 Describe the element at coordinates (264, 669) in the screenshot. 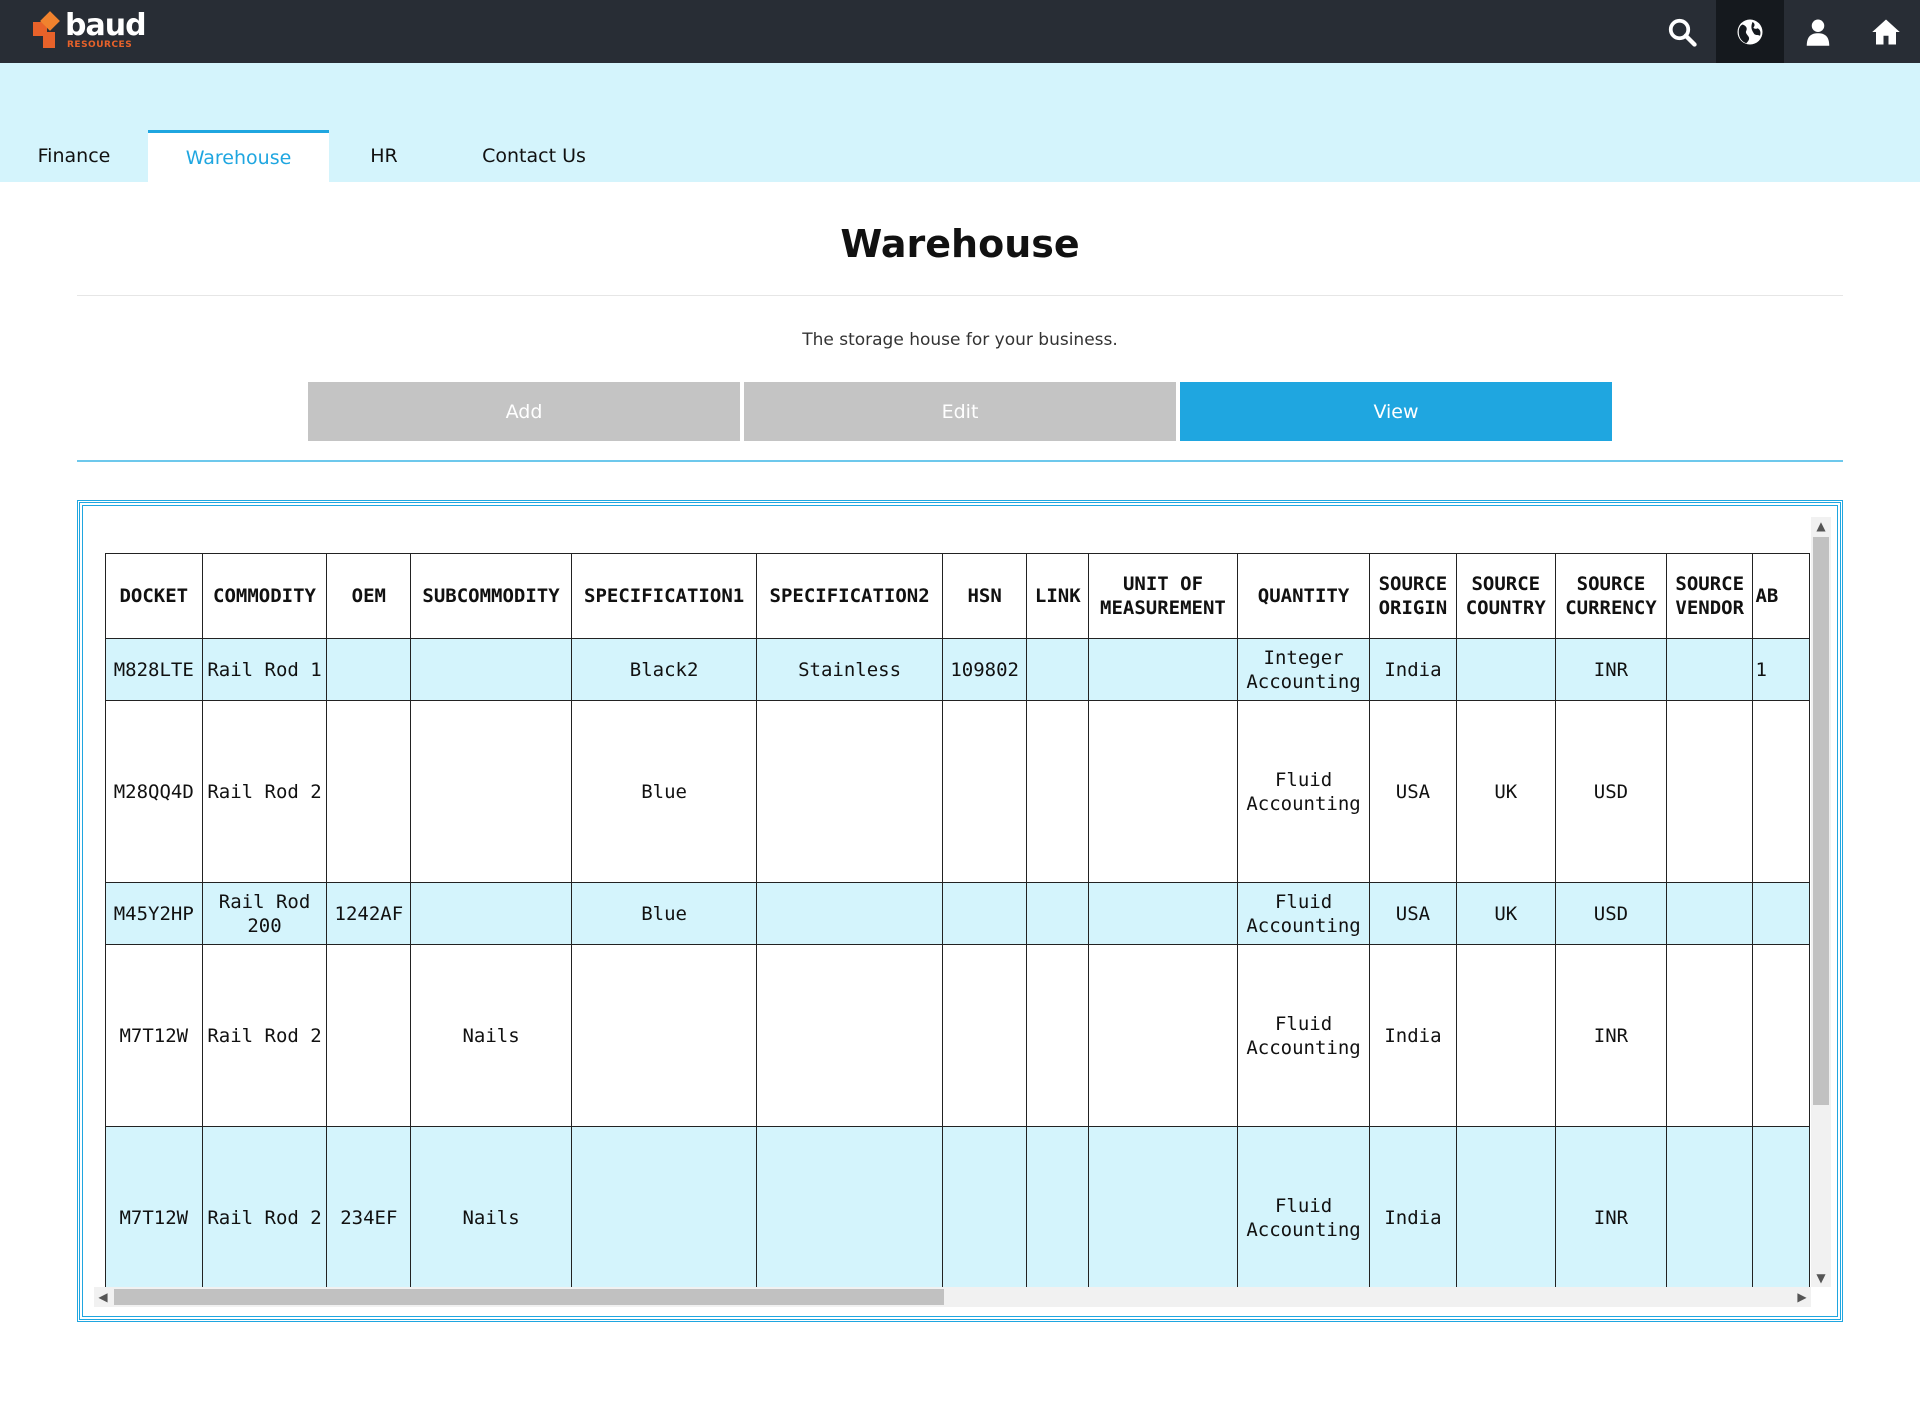

I see `table-cell: Rail Rod 1` at that location.